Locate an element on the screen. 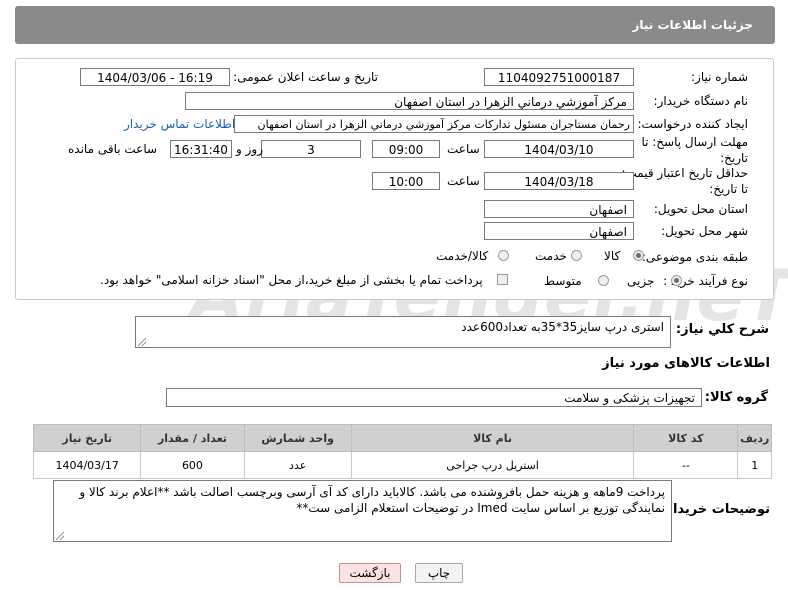 This screenshot has height=598, width=788. process-minor-radio is located at coordinates (676, 280).